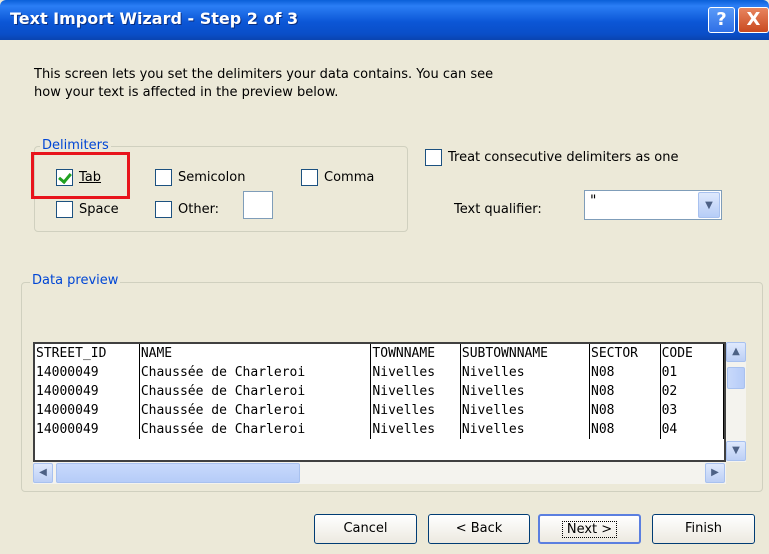  Describe the element at coordinates (625, 353) in the screenshot. I see `header-cell: SECTOR` at that location.